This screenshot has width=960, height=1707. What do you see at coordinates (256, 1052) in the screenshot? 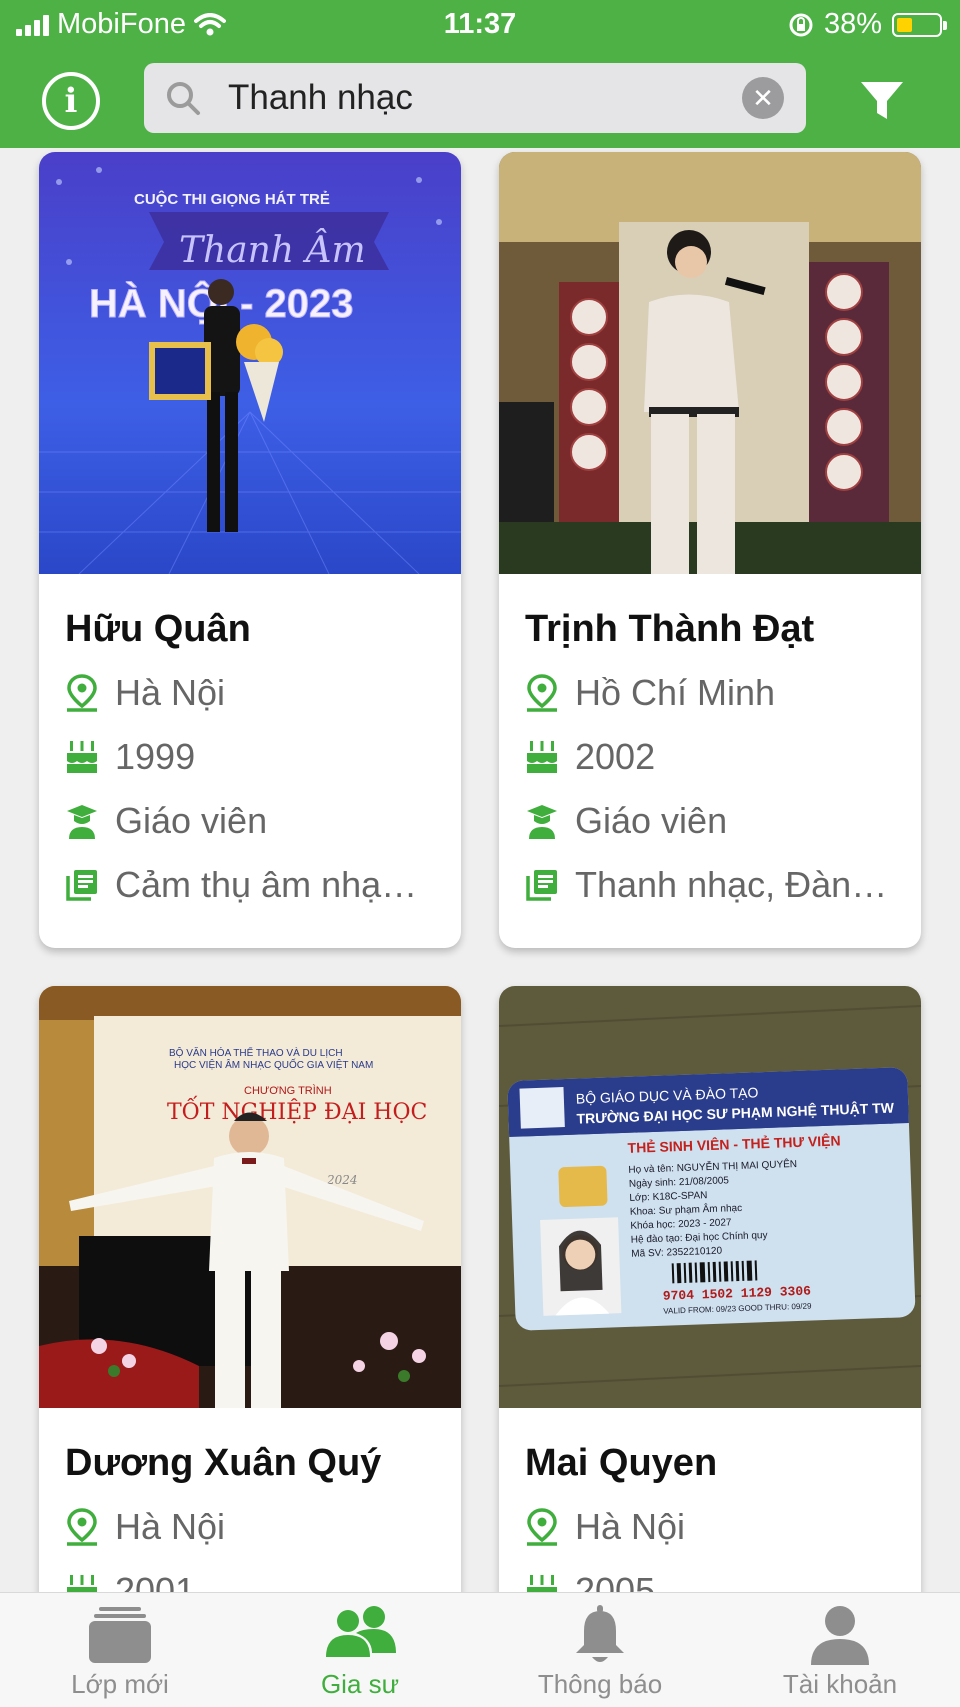
I see `photo-banner-line1: BỘ VĂN HÓA THỂ THAO VÀ DU LỊCH` at bounding box center [256, 1052].